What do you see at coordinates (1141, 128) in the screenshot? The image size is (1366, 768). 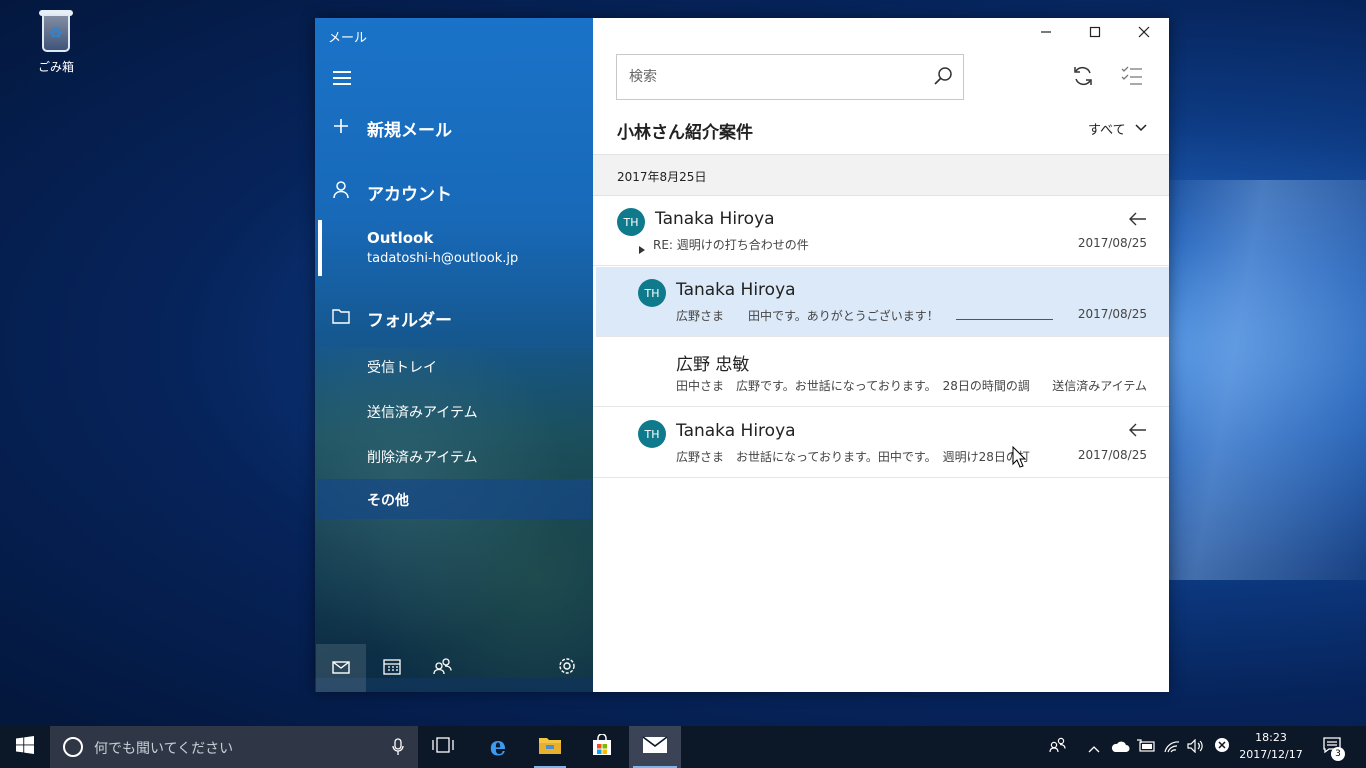 I see `chevron-down-icon` at bounding box center [1141, 128].